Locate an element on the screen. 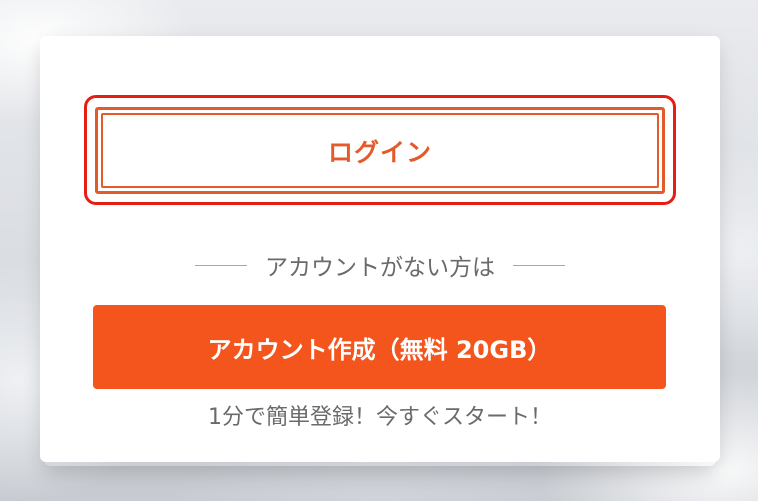 This screenshot has width=758, height=501. create-account-button-label: アカウント作成（無料 20GB） is located at coordinates (379, 349).